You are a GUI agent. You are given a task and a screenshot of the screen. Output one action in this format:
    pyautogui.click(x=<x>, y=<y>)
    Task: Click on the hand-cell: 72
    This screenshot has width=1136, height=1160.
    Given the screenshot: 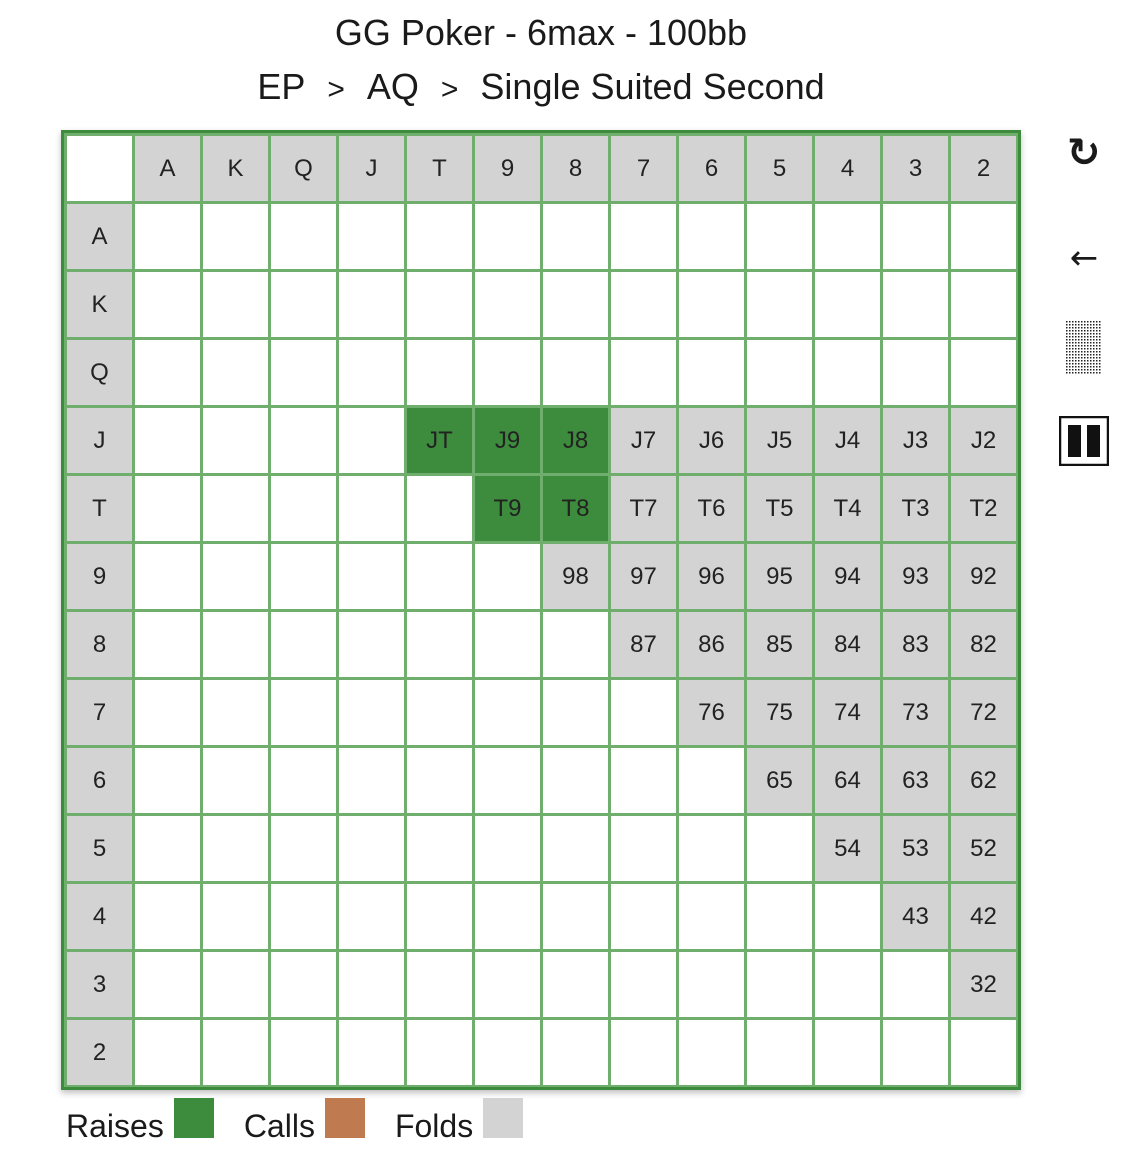 What is the action you would take?
    pyautogui.click(x=983, y=712)
    